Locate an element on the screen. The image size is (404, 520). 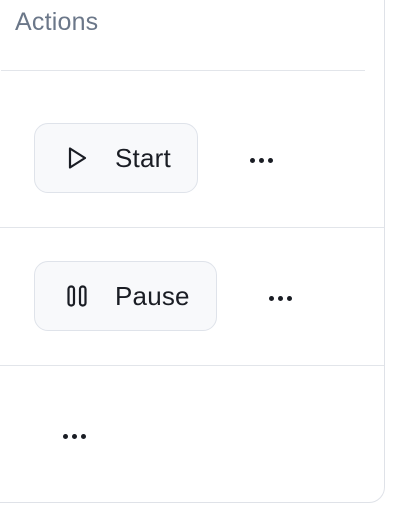
pause-icon is located at coordinates (77, 296).